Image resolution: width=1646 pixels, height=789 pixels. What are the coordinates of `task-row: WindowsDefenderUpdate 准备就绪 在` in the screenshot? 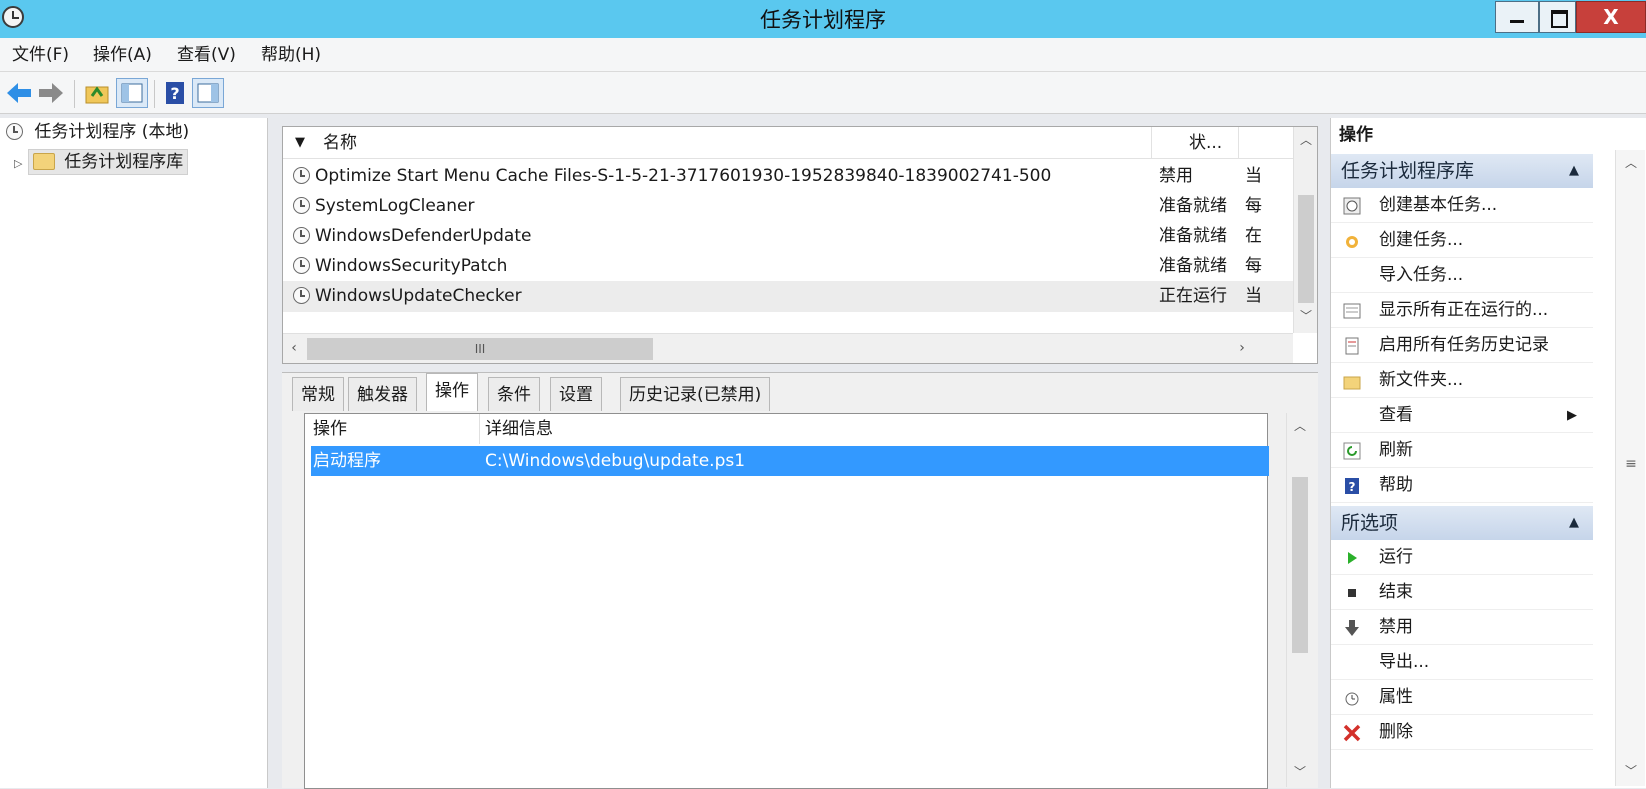 It's located at (788, 236).